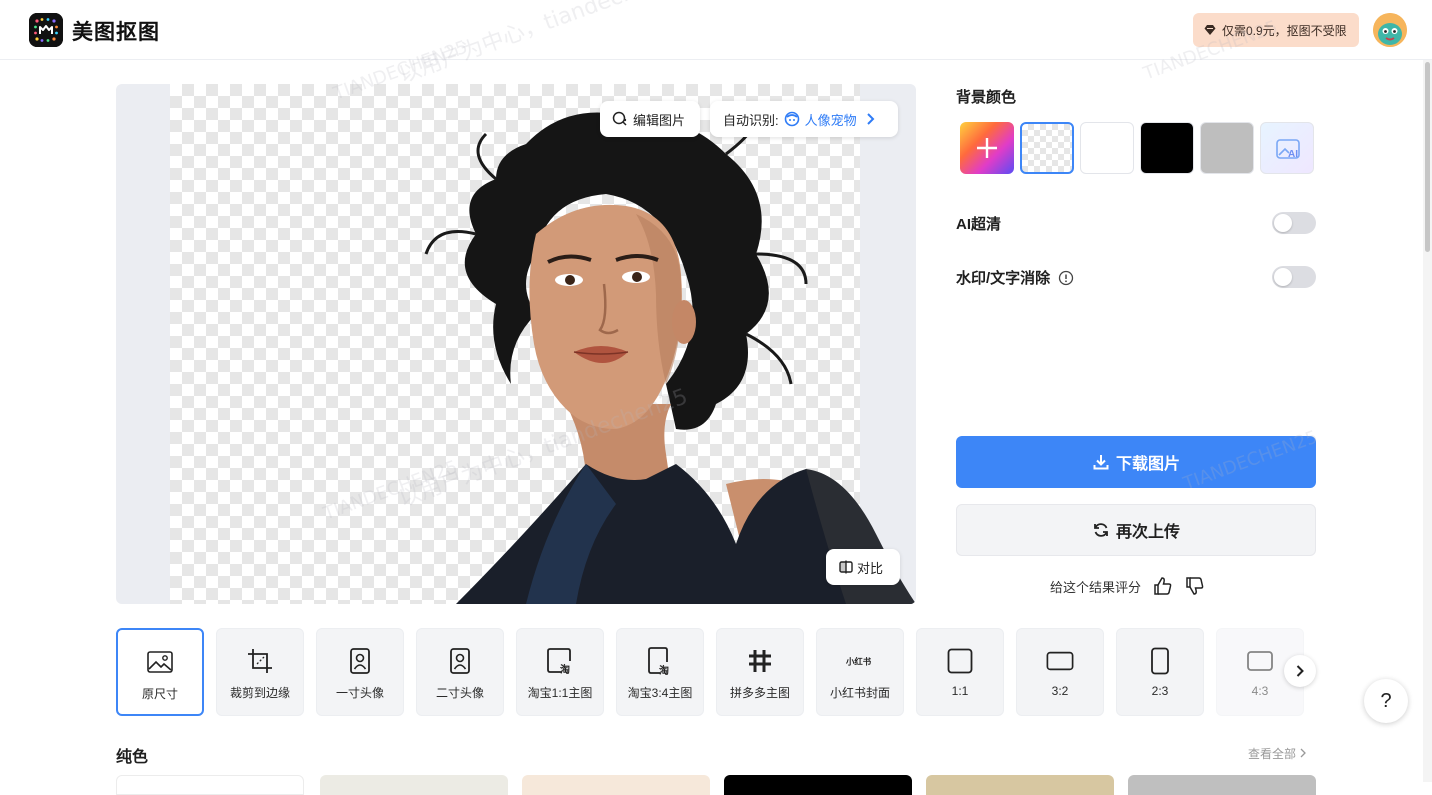 This screenshot has height=795, width=1432. Describe the element at coordinates (159, 694) in the screenshot. I see `size-label: 原尺寸` at that location.